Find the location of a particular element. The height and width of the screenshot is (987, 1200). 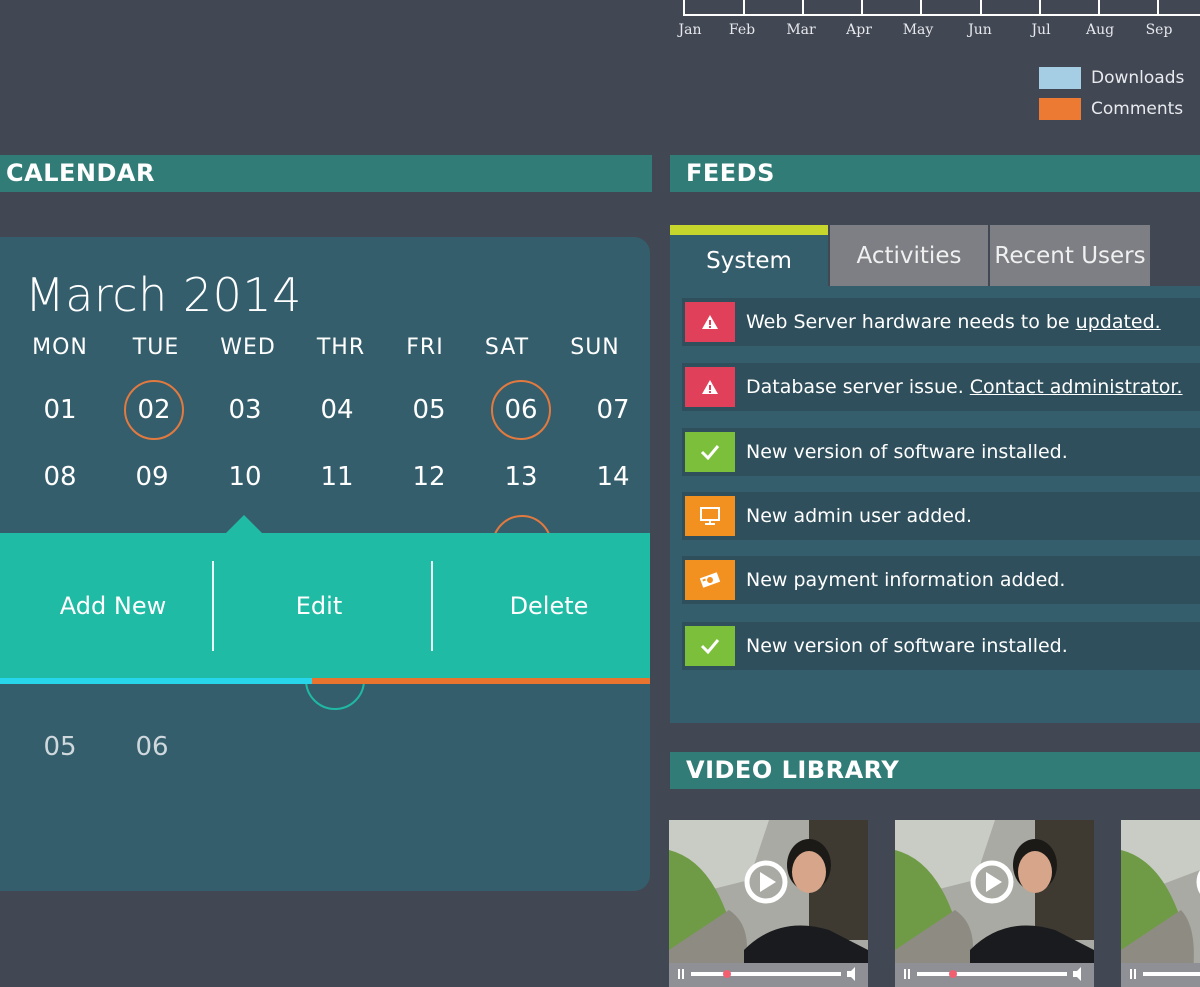

feed-message: Web Server hardware needs to be is located at coordinates (911, 322).